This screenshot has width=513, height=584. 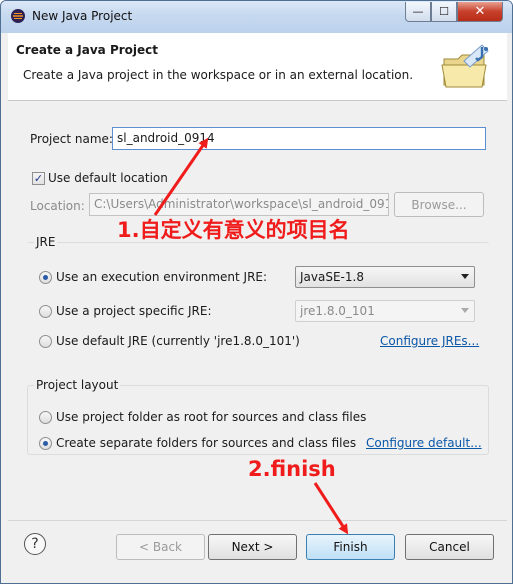 I want to click on title-bar: New Java Project — ☐ ✕, so click(x=256, y=17).